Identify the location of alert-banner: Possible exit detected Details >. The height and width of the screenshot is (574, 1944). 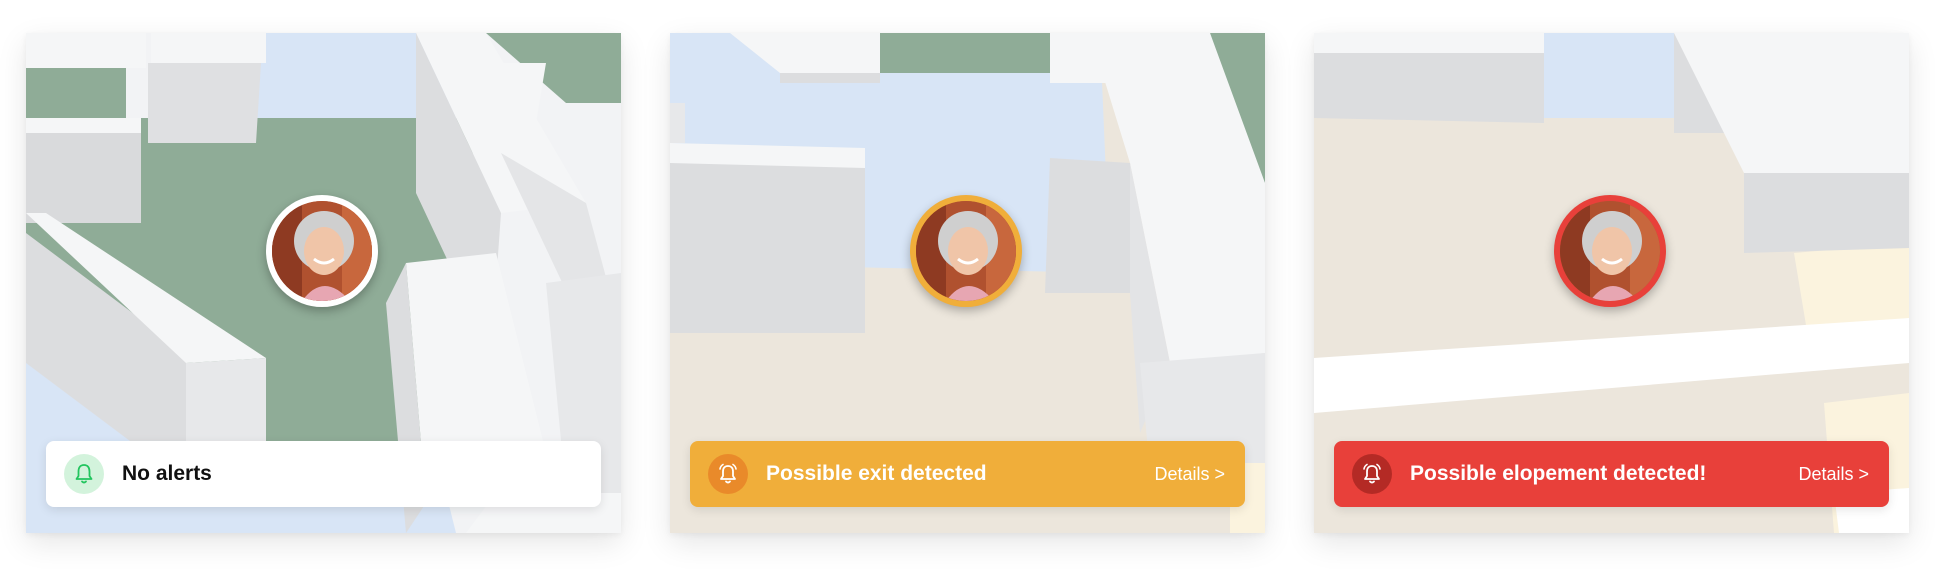
(967, 474).